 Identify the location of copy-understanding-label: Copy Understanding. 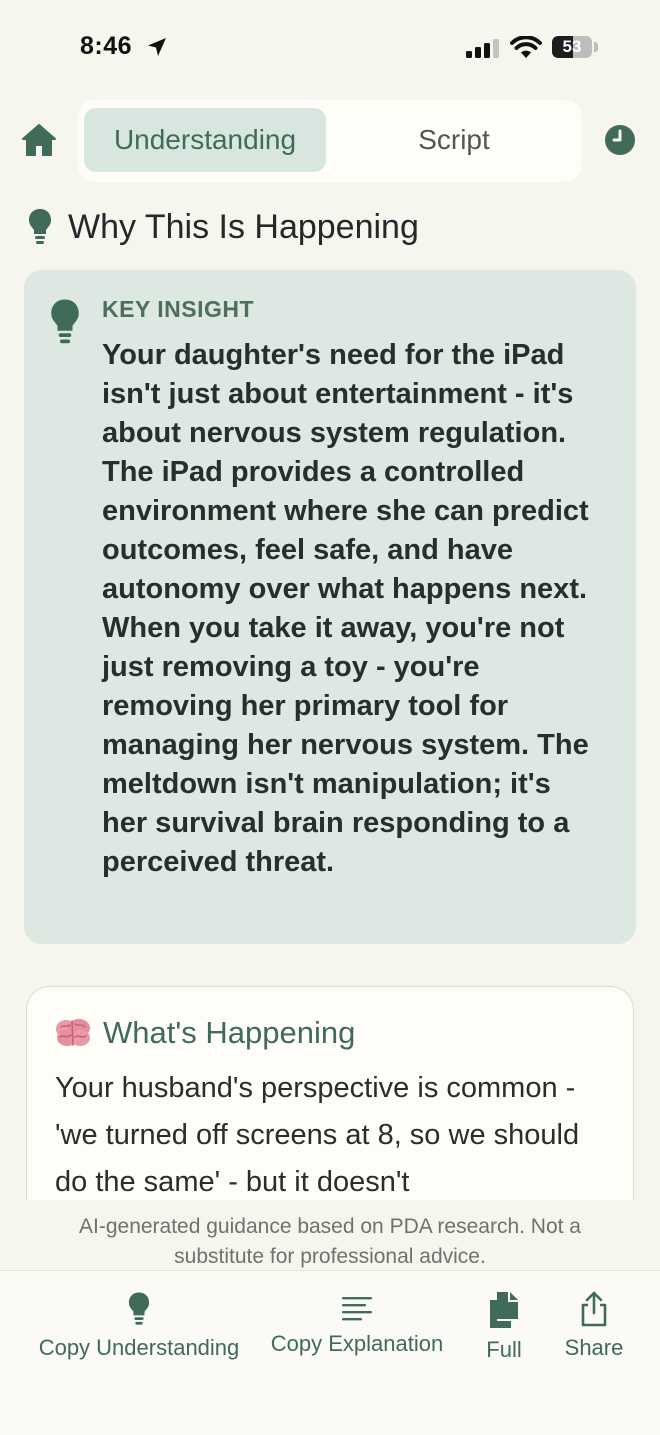
(139, 1347).